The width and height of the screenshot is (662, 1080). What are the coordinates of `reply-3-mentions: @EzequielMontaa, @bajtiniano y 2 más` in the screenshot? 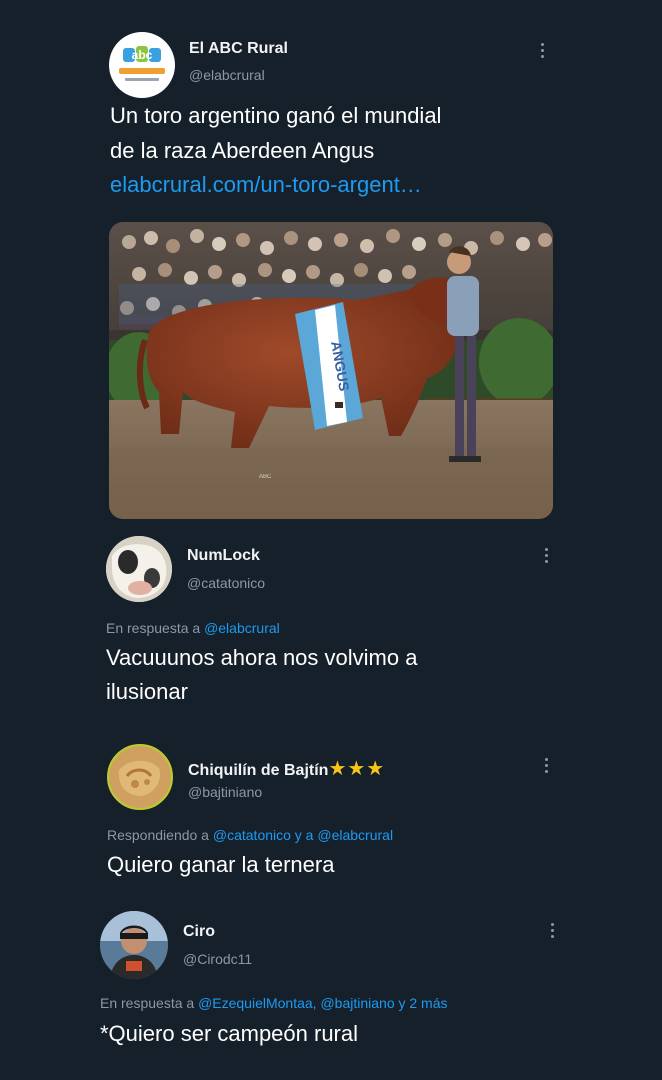 It's located at (322, 1003).